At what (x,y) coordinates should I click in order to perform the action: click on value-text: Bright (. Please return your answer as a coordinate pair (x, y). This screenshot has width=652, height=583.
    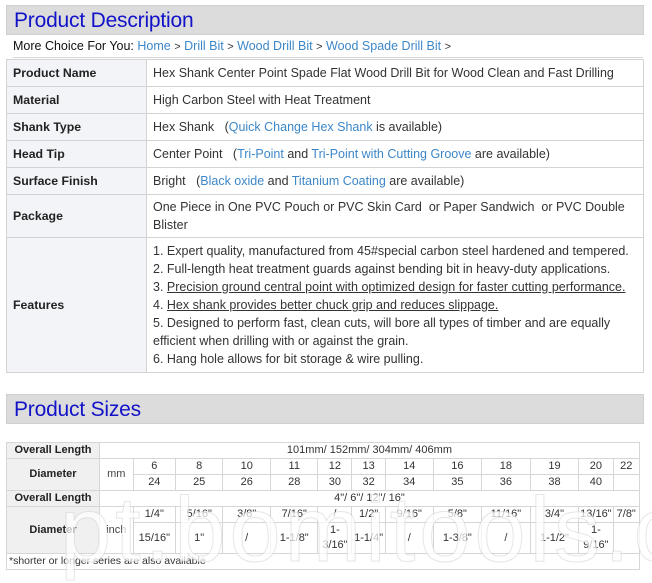
    Looking at the image, I should click on (177, 181).